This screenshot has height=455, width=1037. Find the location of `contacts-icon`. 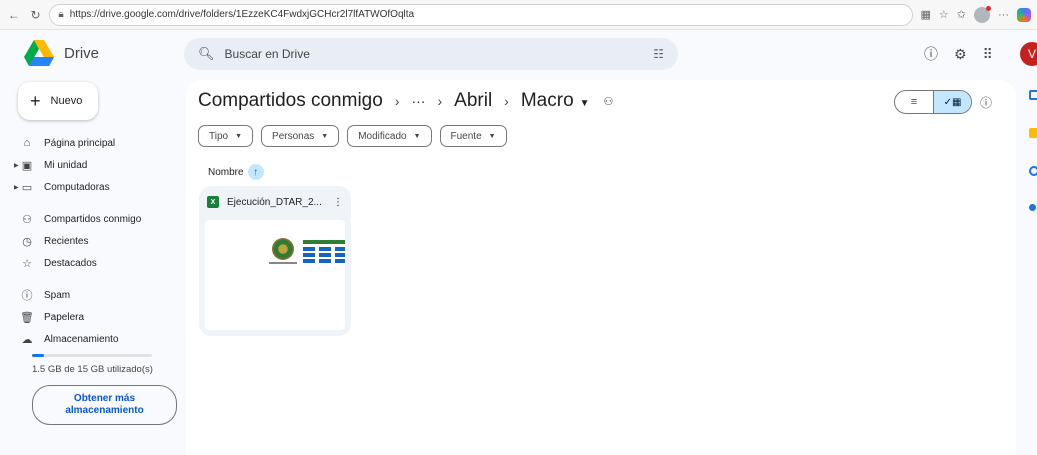

contacts-icon is located at coordinates (1032, 207).